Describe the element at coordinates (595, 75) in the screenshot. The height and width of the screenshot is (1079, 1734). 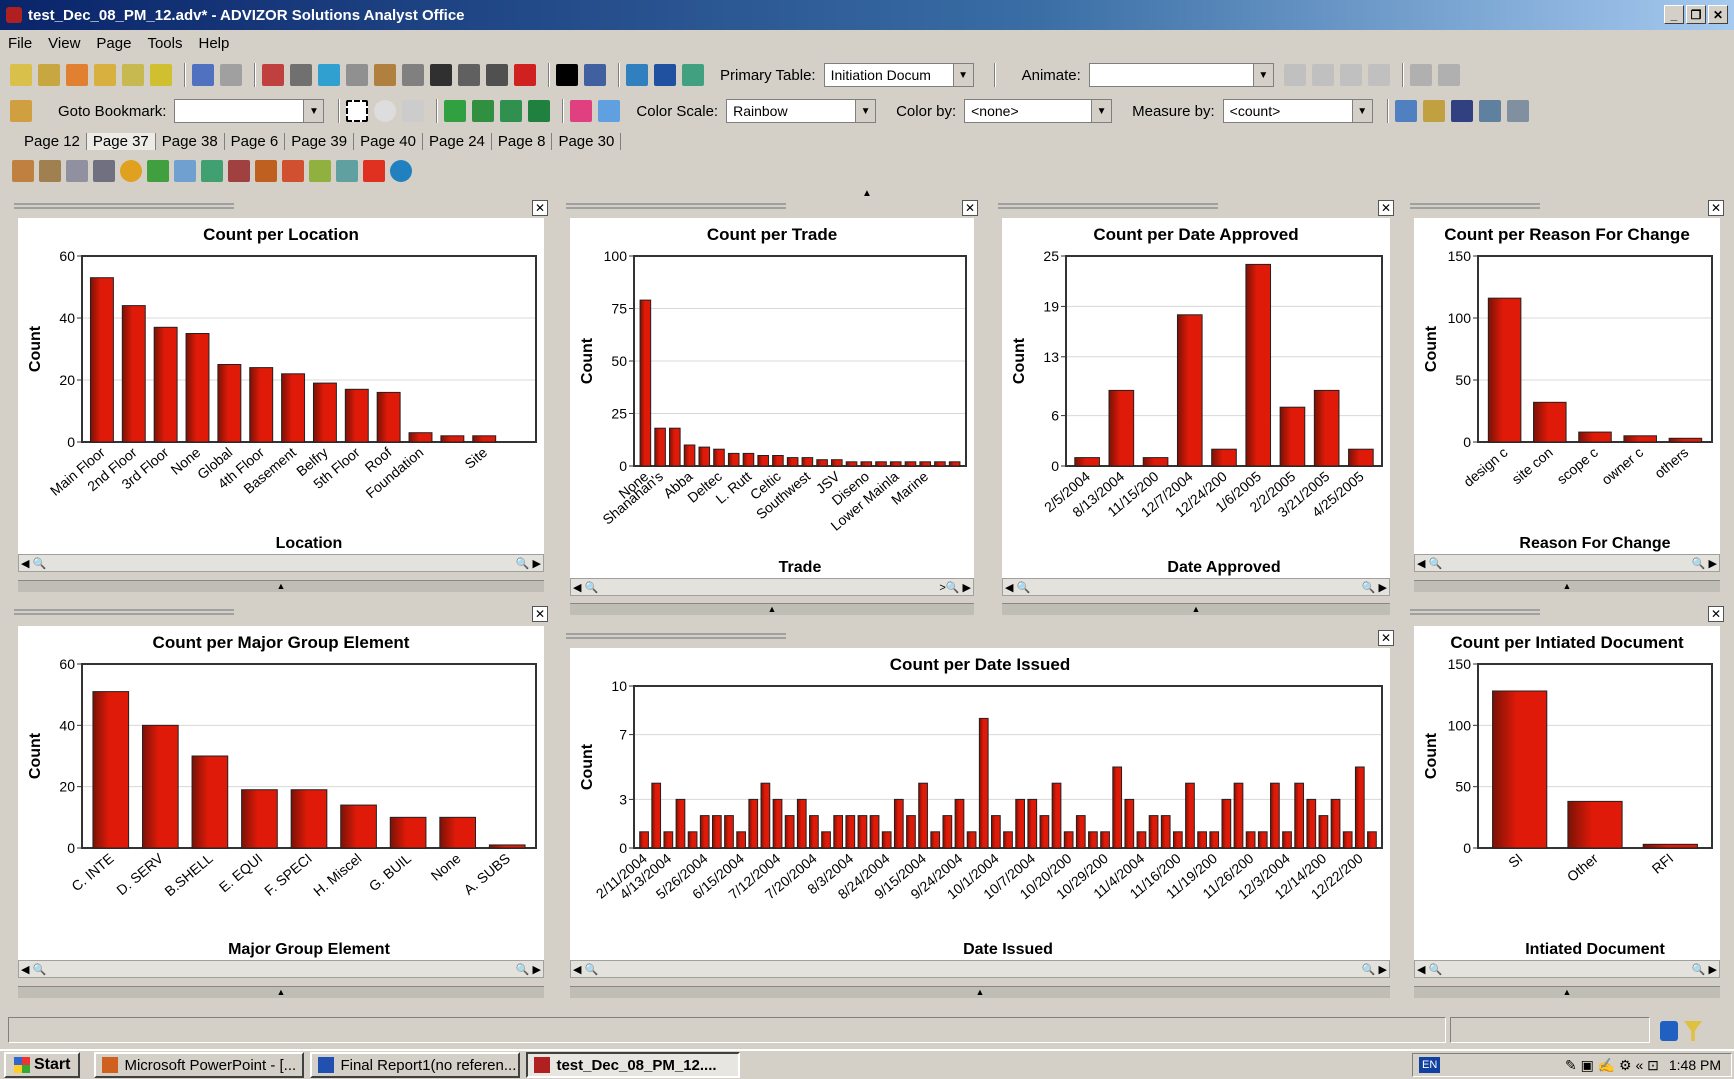
I see `eraser-icon` at that location.